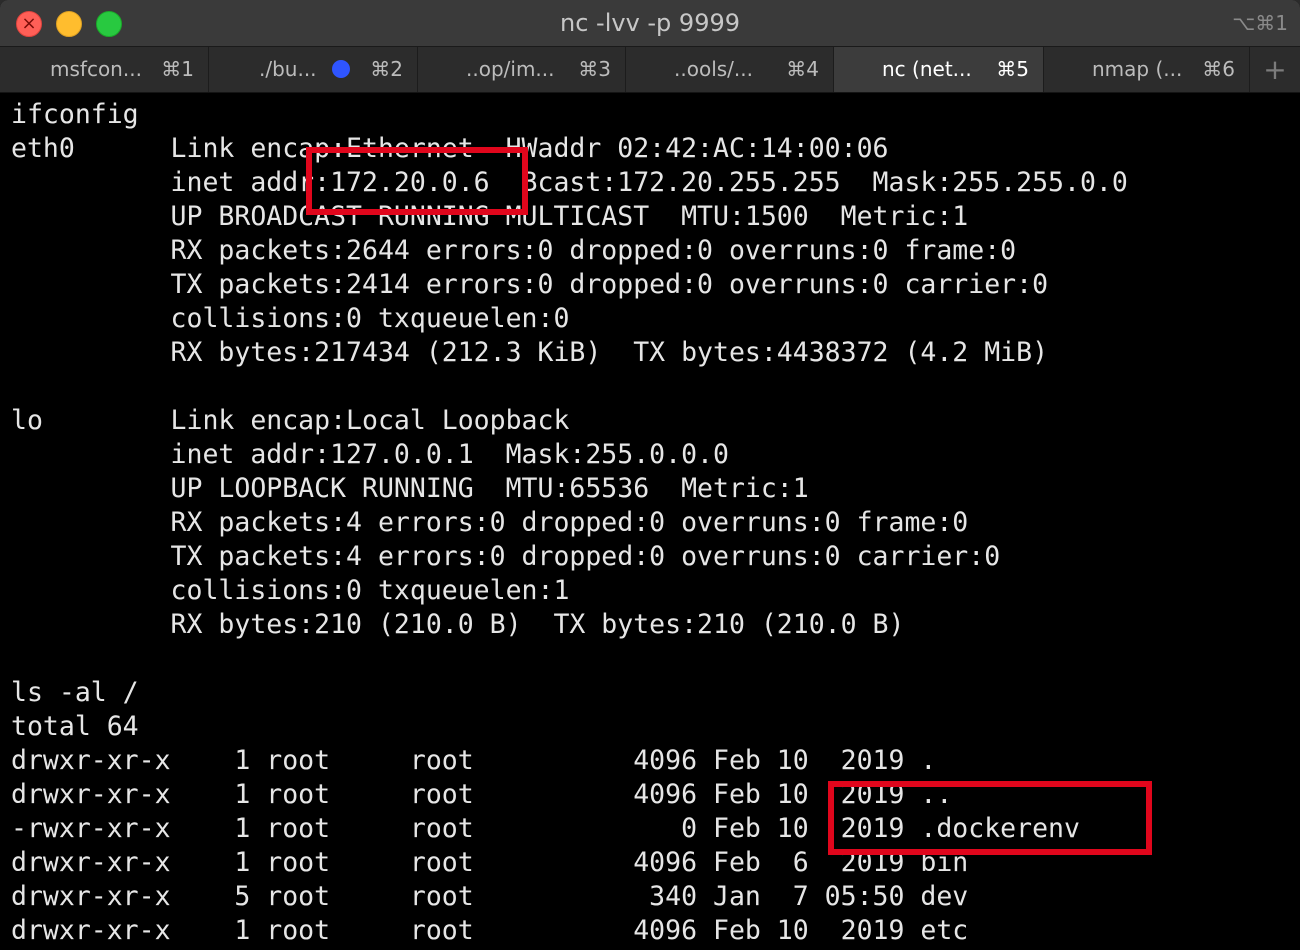  Describe the element at coordinates (1260, 23) in the screenshot. I see `window-shortcut: ⌥⌘1` at that location.